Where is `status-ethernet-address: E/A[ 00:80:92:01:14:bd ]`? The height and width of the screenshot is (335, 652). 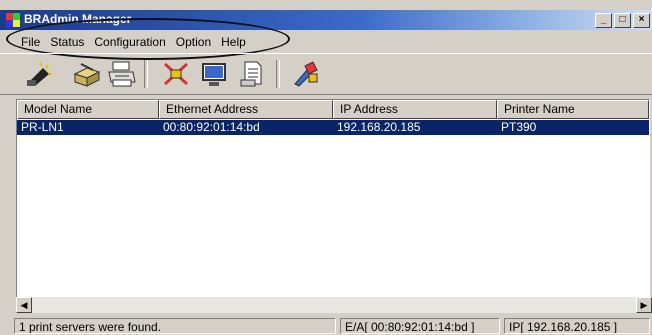 status-ethernet-address: E/A[ 00:80:92:01:14:bd ] is located at coordinates (420, 326).